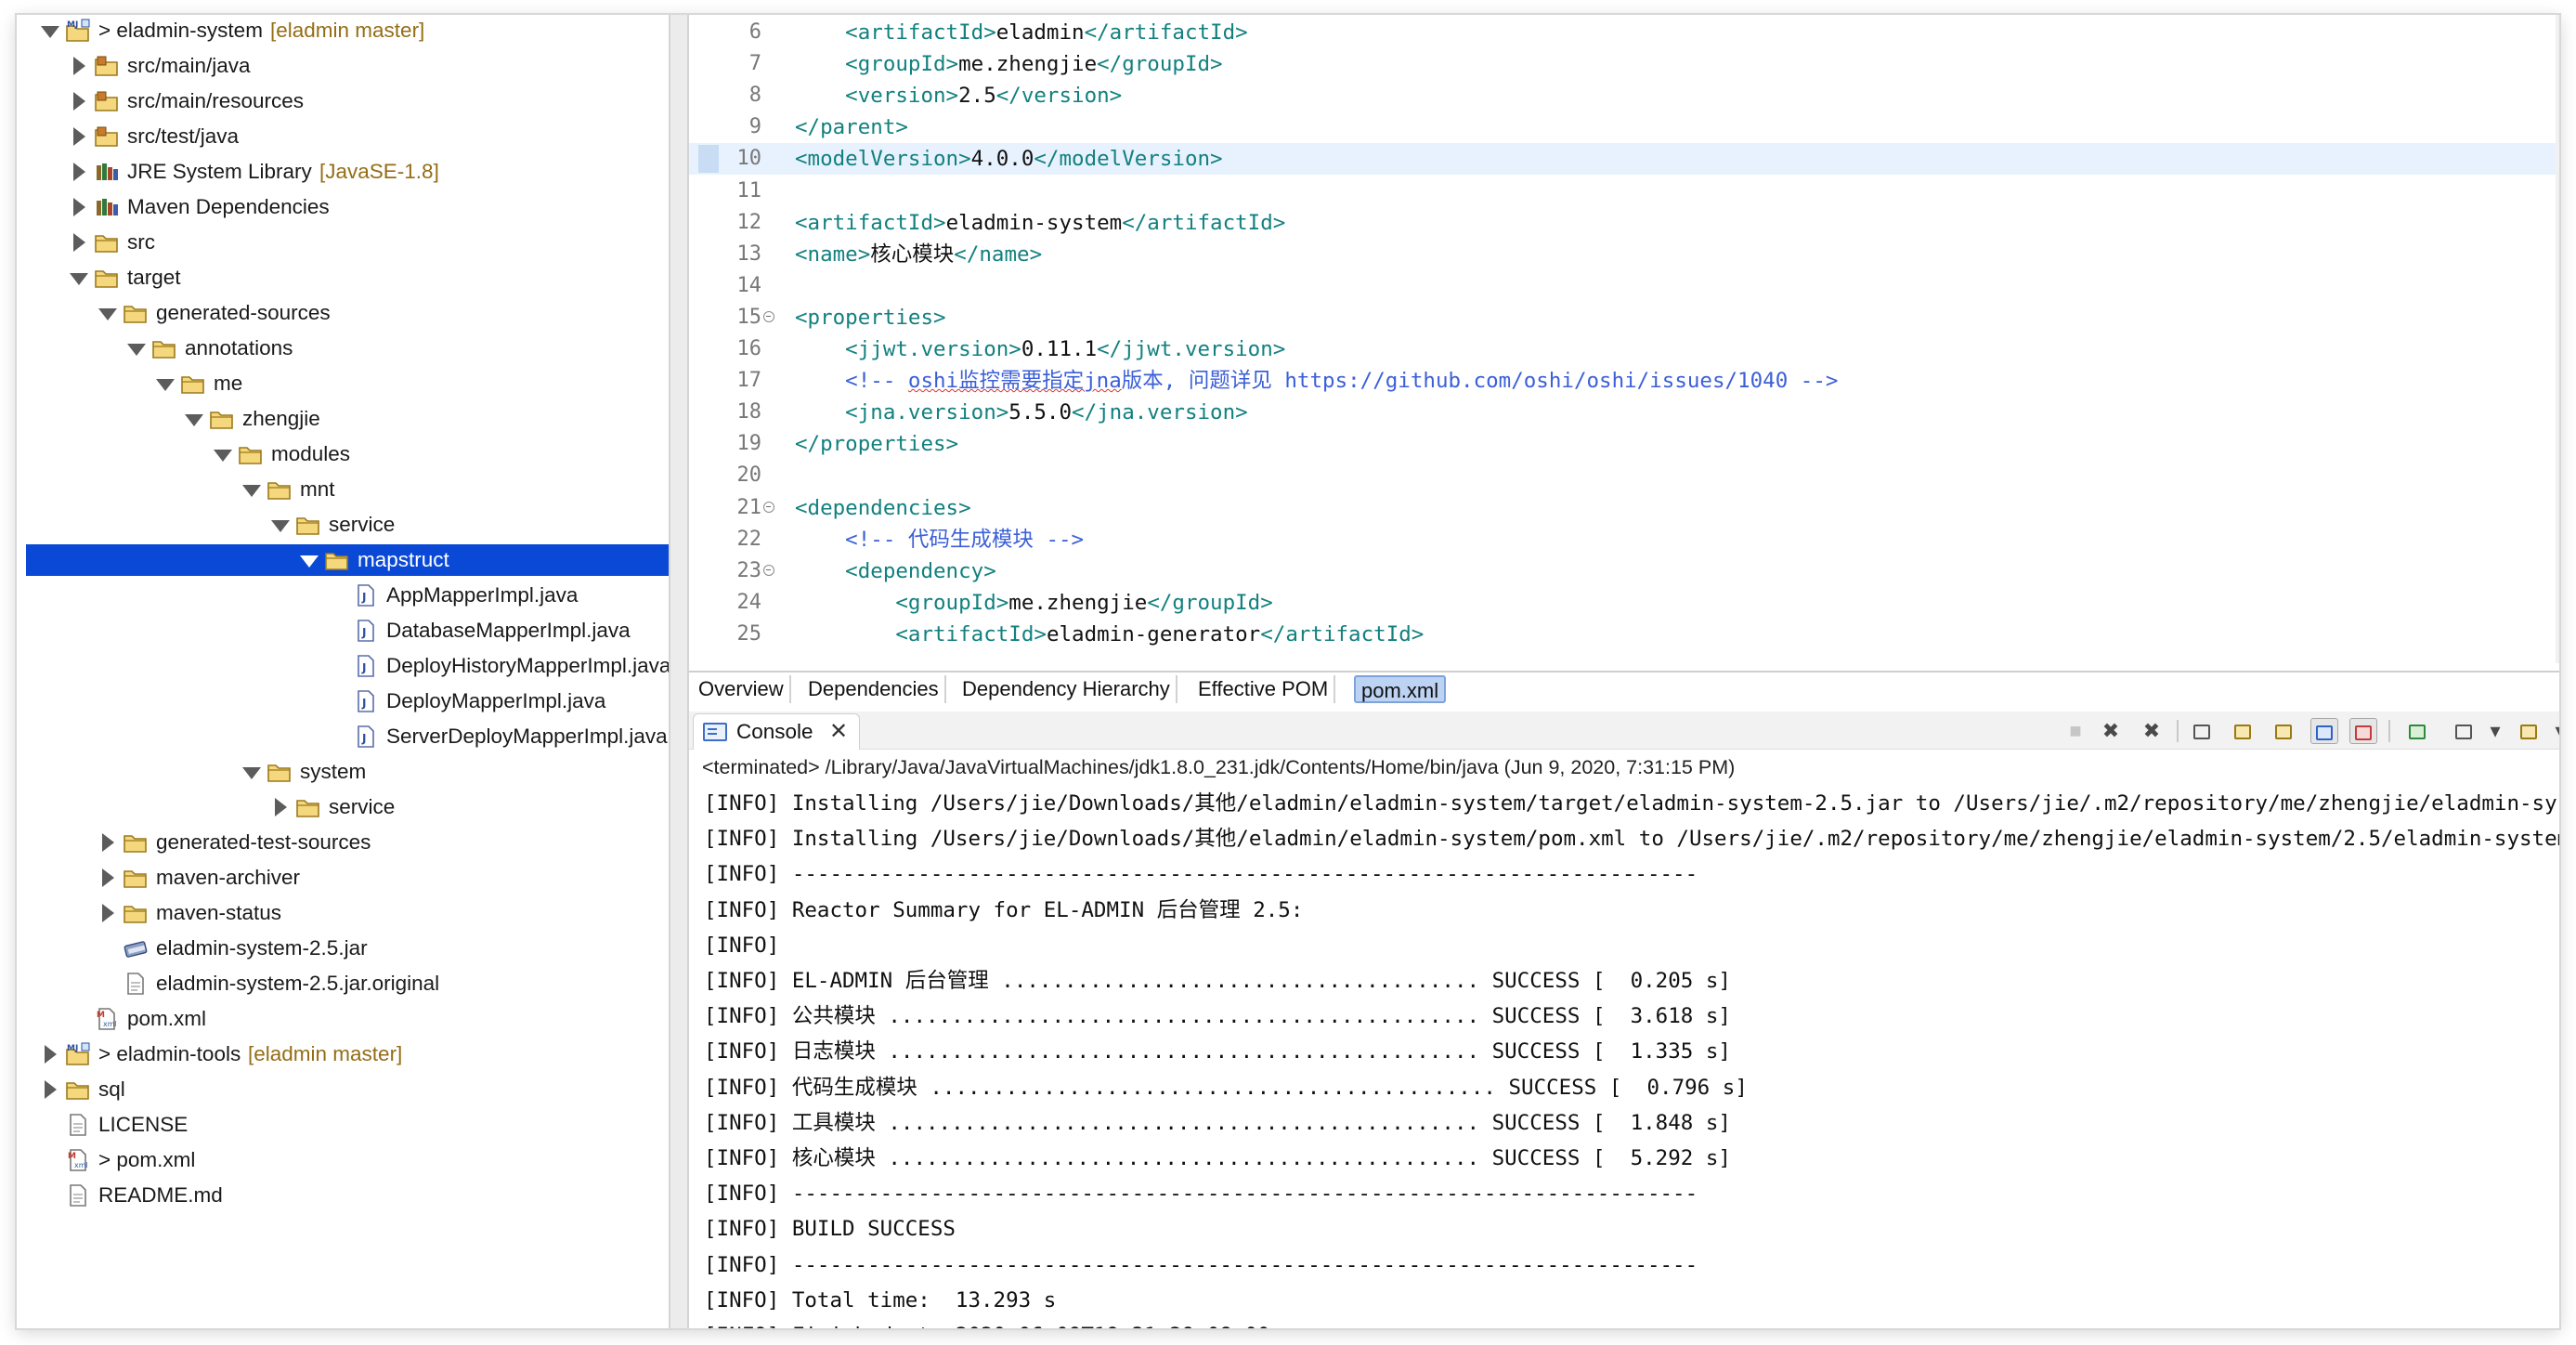  Describe the element at coordinates (347, 384) in the screenshot. I see `tree-item: me` at that location.